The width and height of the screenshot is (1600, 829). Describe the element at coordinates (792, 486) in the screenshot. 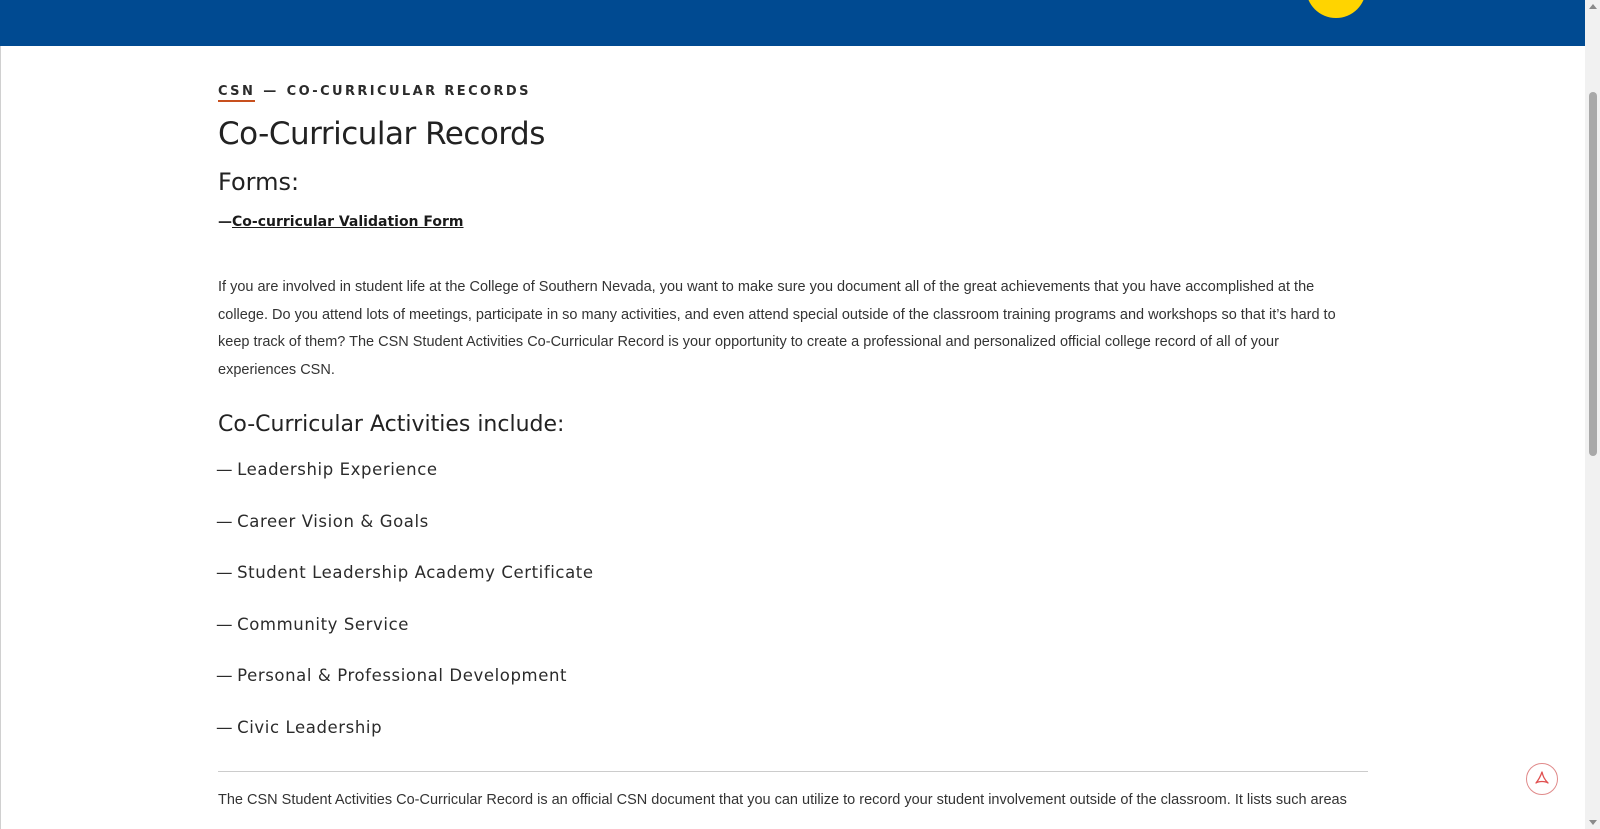

I see `list-item: — Leadership Experience` at that location.